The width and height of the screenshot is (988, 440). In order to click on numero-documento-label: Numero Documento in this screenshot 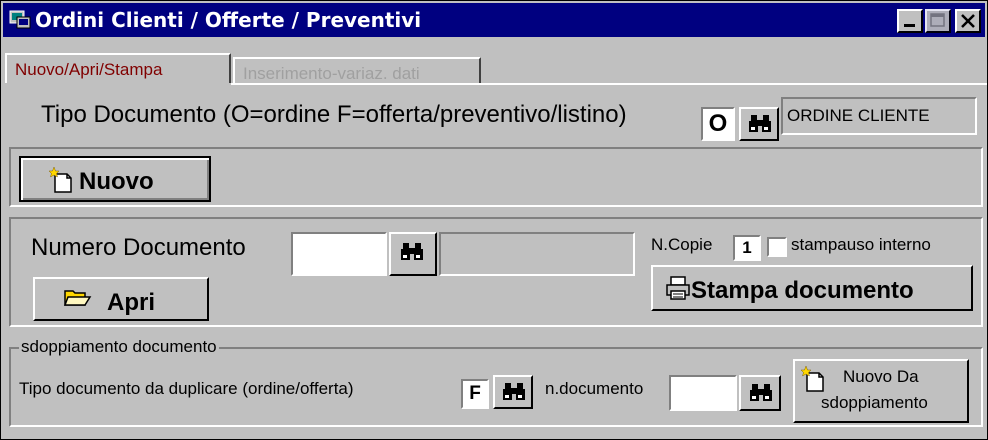, I will do `click(138, 247)`.